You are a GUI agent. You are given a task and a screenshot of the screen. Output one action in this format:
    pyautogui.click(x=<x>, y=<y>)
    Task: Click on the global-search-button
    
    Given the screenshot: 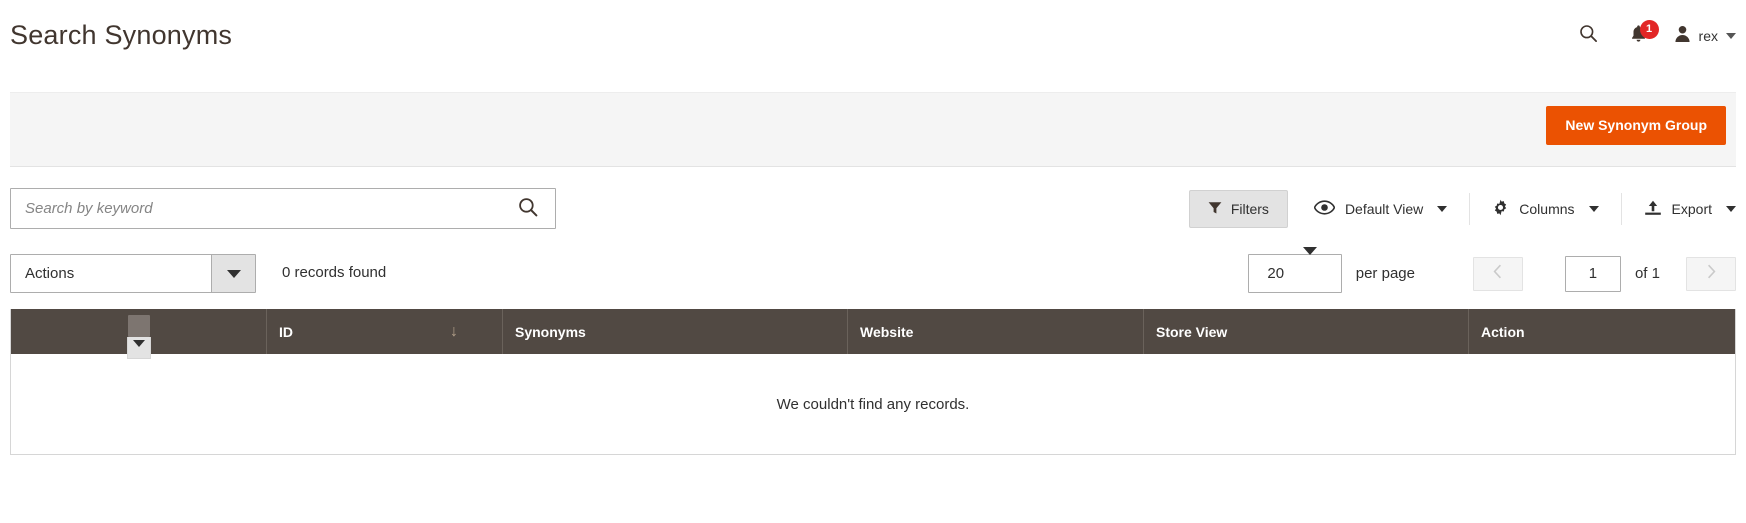 What is the action you would take?
    pyautogui.click(x=1589, y=36)
    